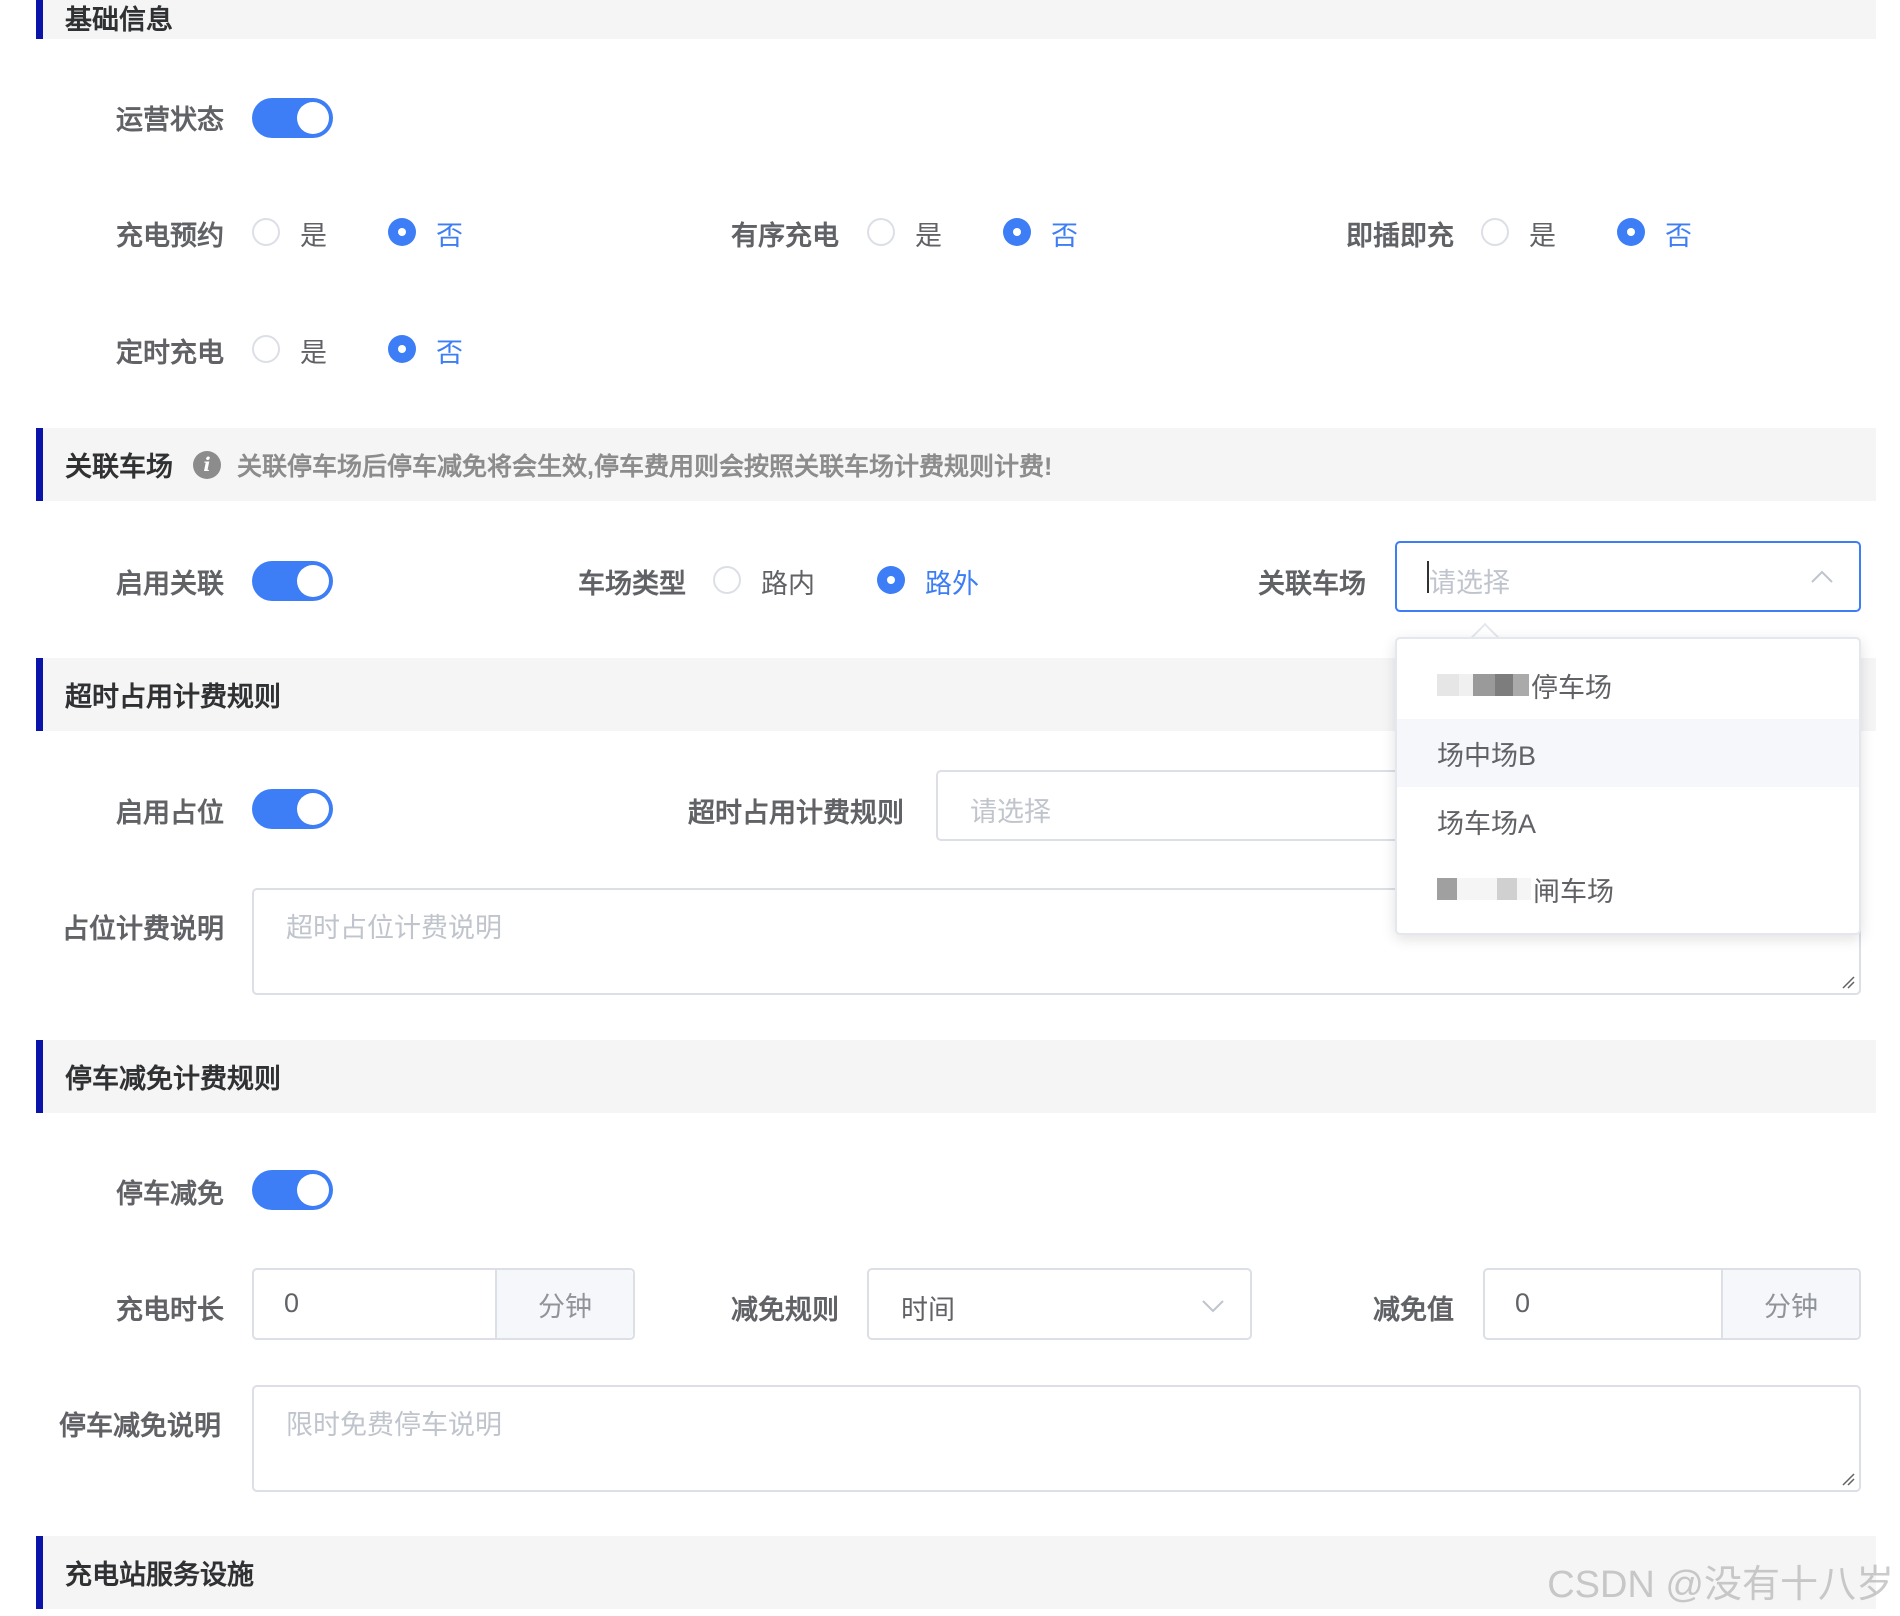 The height and width of the screenshot is (1616, 1900). Describe the element at coordinates (1672, 1304) in the screenshot. I see `reduction-value-input: 0 分钟` at that location.